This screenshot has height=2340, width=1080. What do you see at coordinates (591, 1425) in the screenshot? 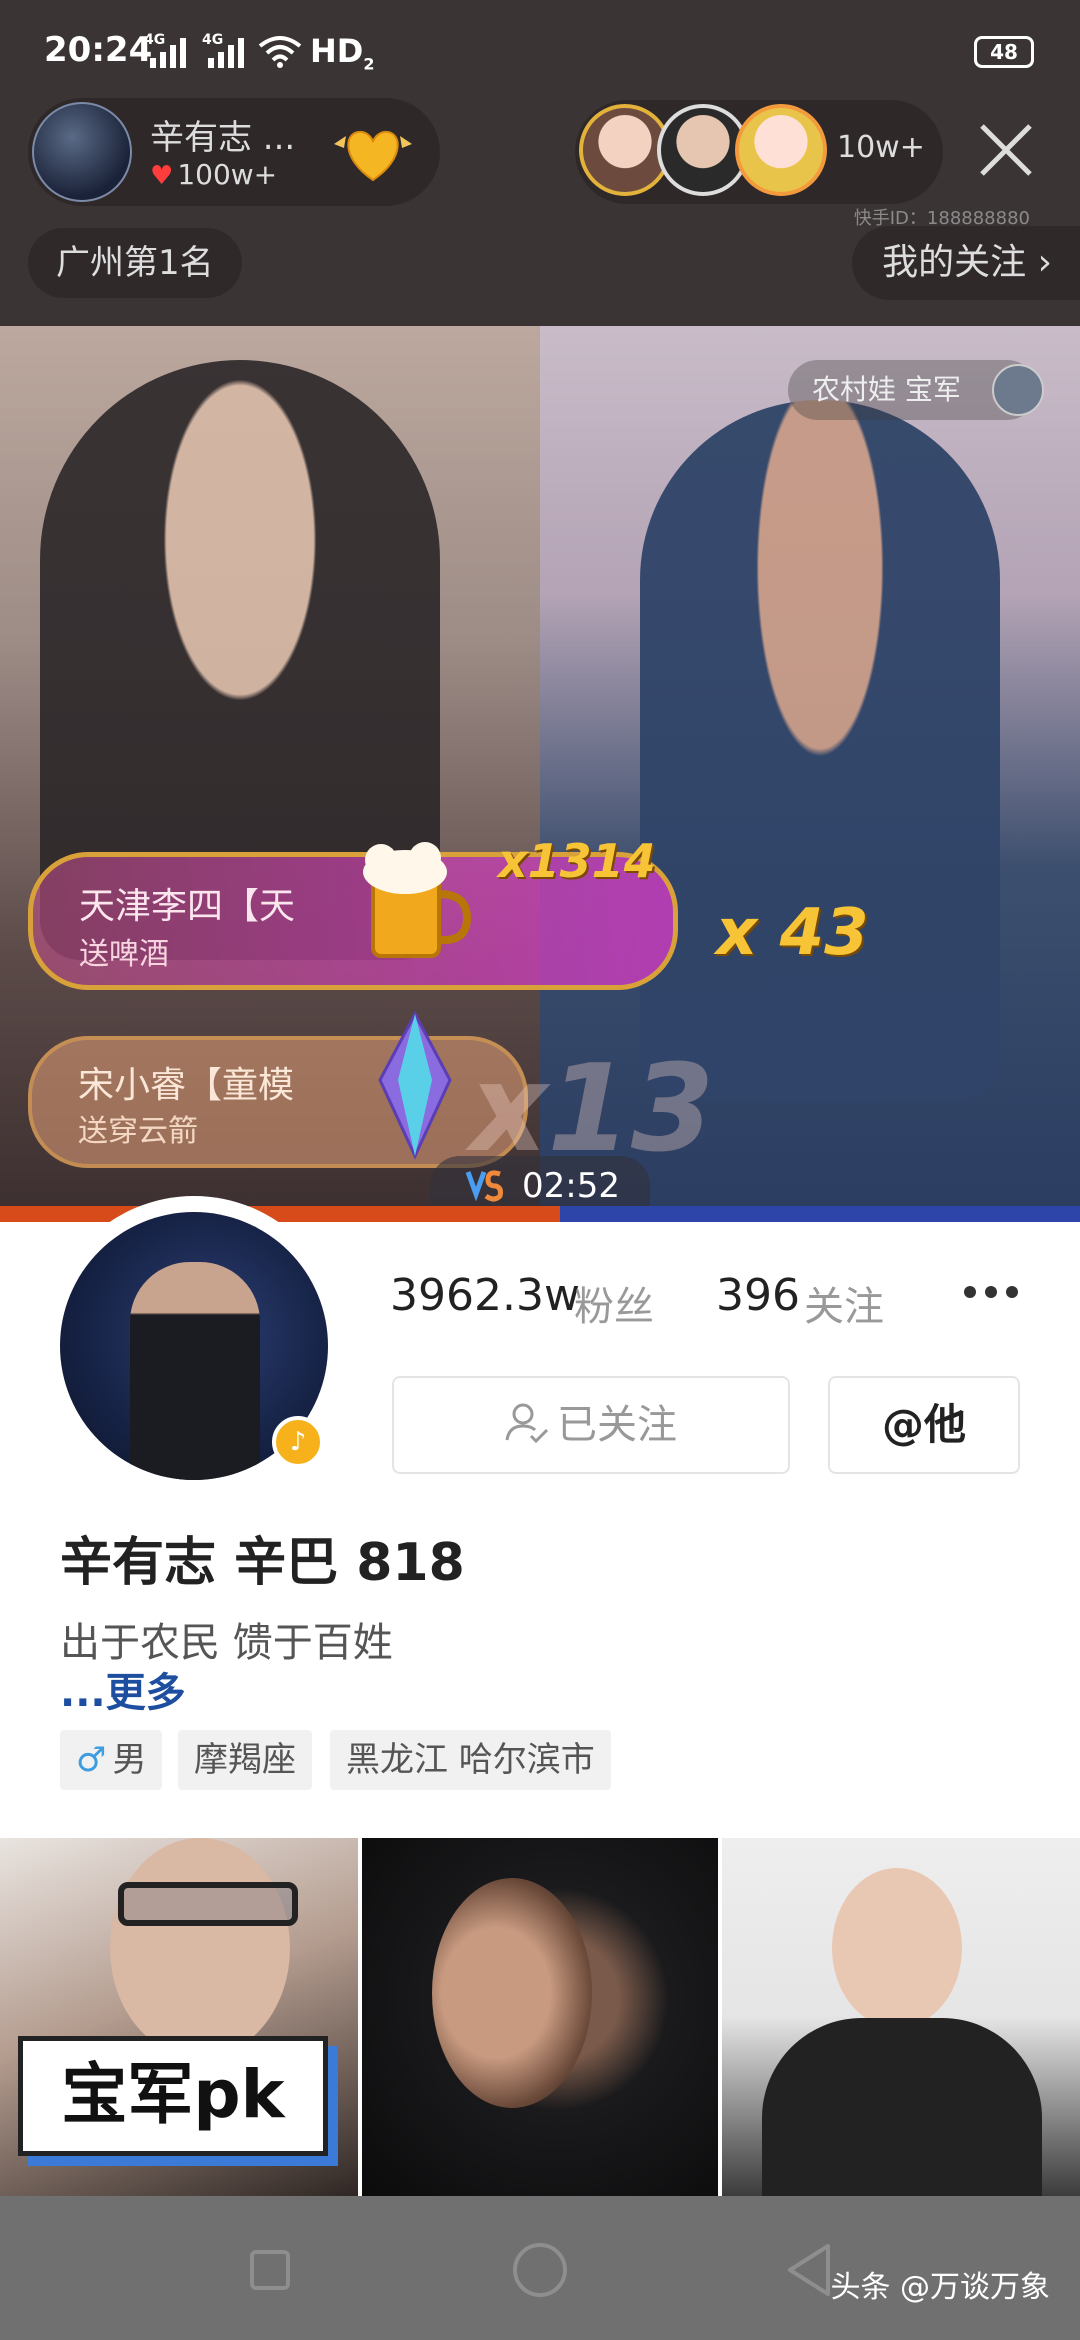
I see `followed-button: 已关注` at bounding box center [591, 1425].